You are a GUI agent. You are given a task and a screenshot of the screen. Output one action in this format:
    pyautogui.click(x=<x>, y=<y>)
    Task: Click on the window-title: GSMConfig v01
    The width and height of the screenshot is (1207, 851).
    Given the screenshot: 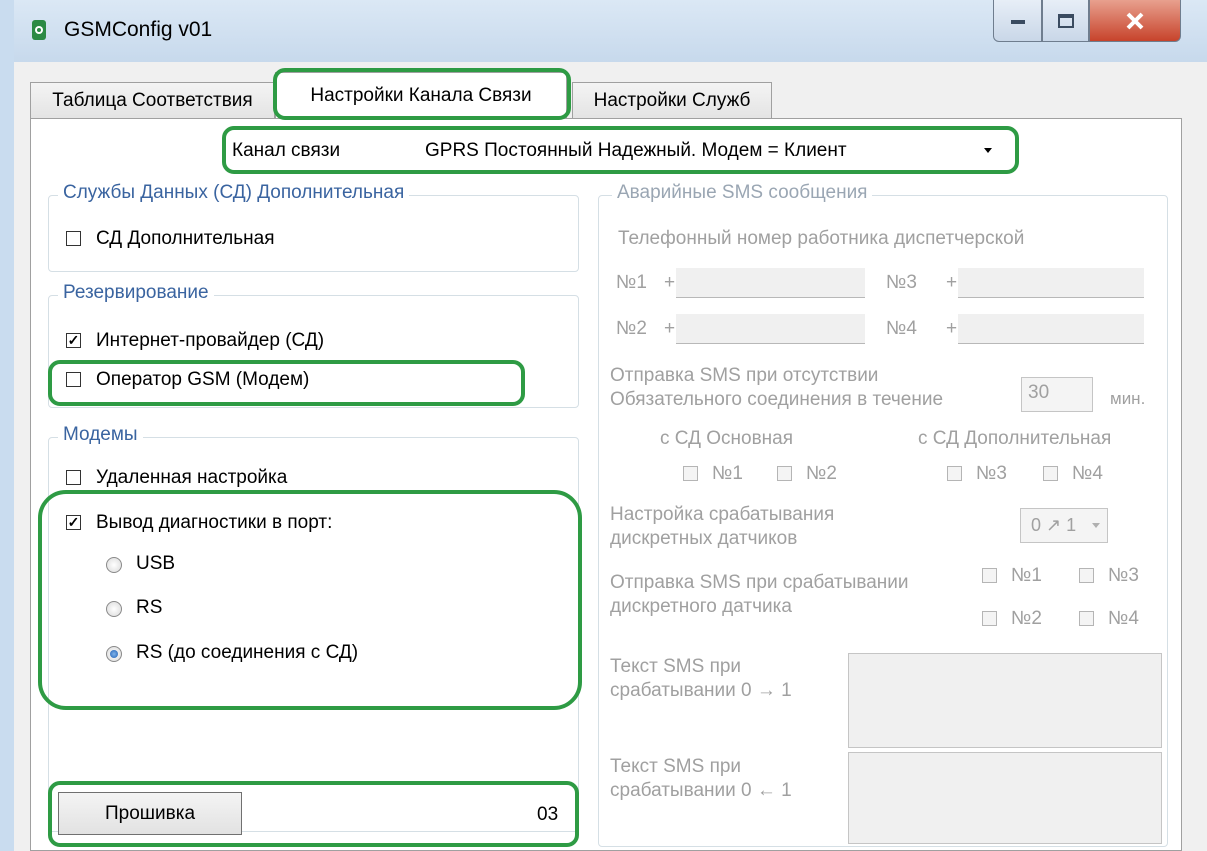 What is the action you would take?
    pyautogui.click(x=138, y=29)
    